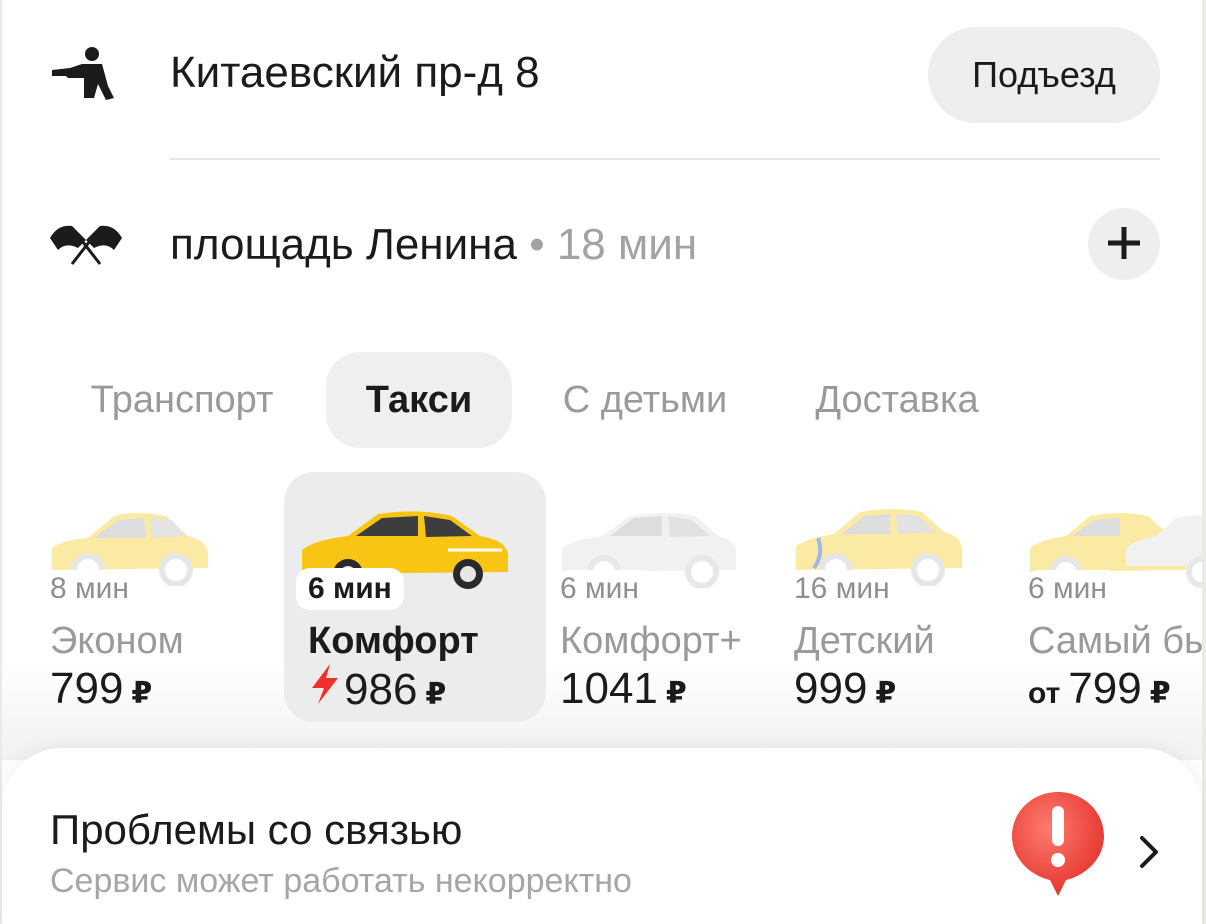 This screenshot has height=924, width=1206. I want to click on route-duration: 18 мин, so click(627, 244).